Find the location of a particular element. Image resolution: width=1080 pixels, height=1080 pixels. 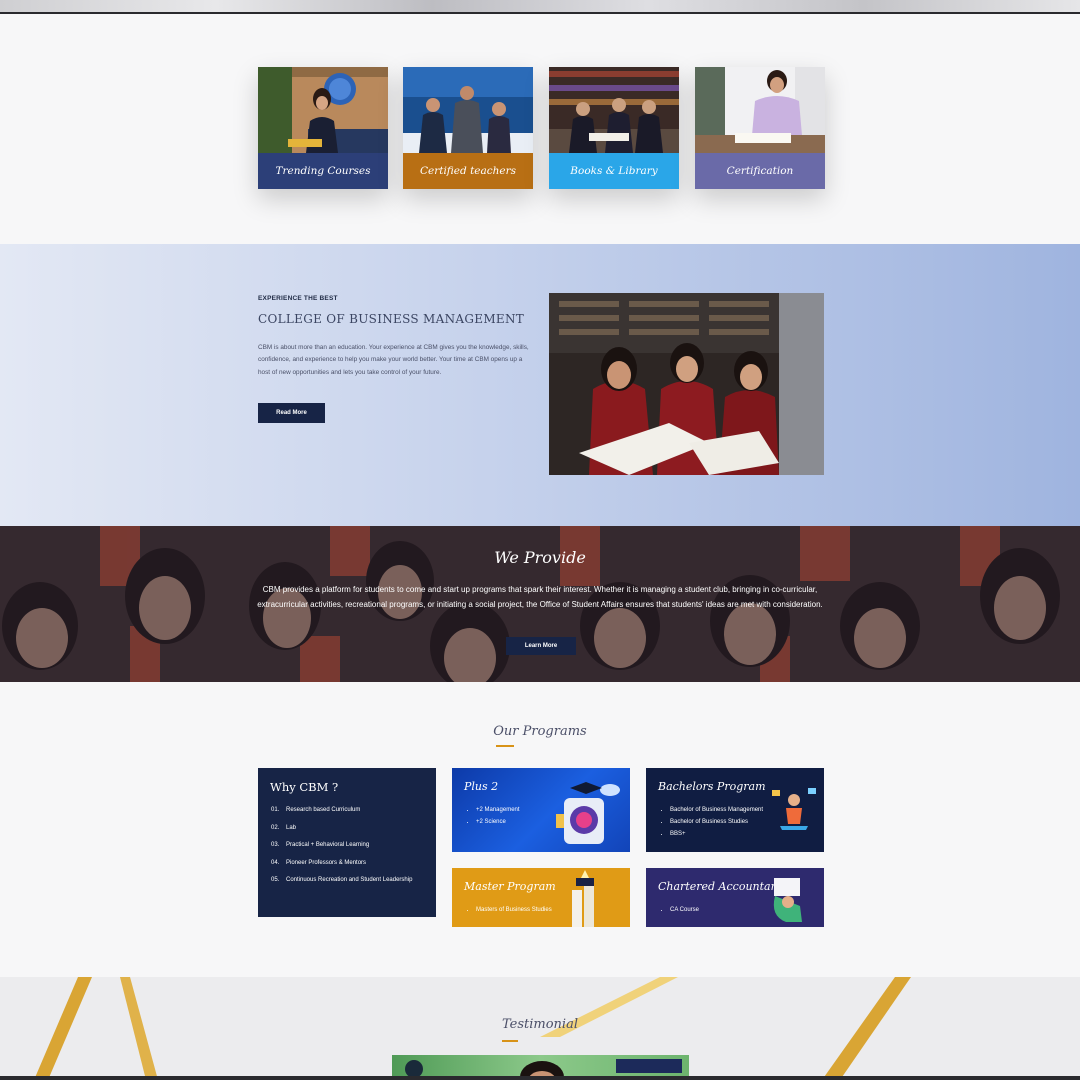

card-trending-courses: Trending Courses is located at coordinates (323, 128).